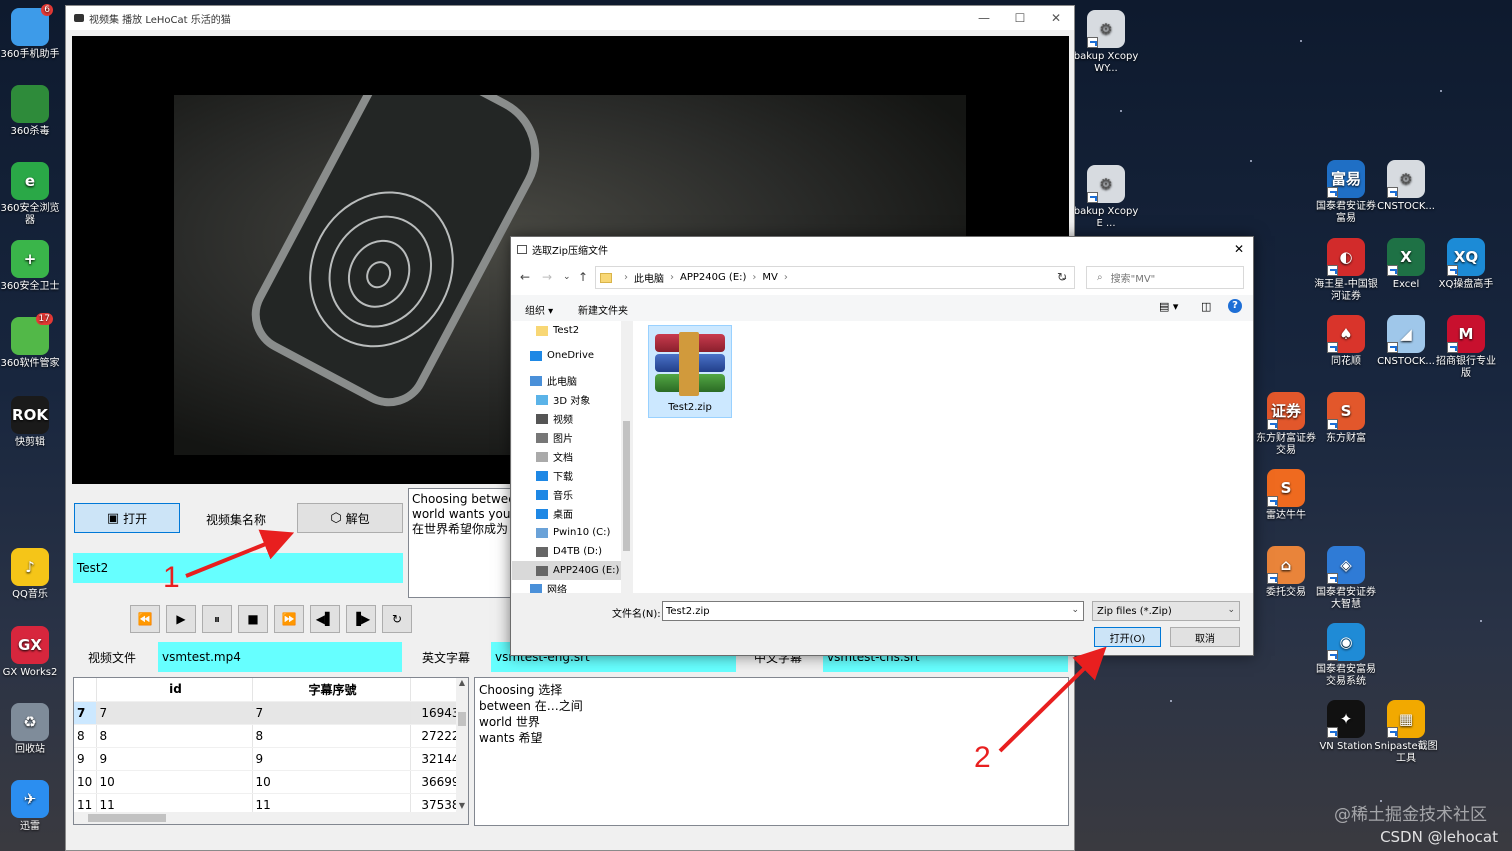 The height and width of the screenshot is (851, 1512). What do you see at coordinates (567, 437) in the screenshot?
I see `nav-item: 图片` at bounding box center [567, 437].